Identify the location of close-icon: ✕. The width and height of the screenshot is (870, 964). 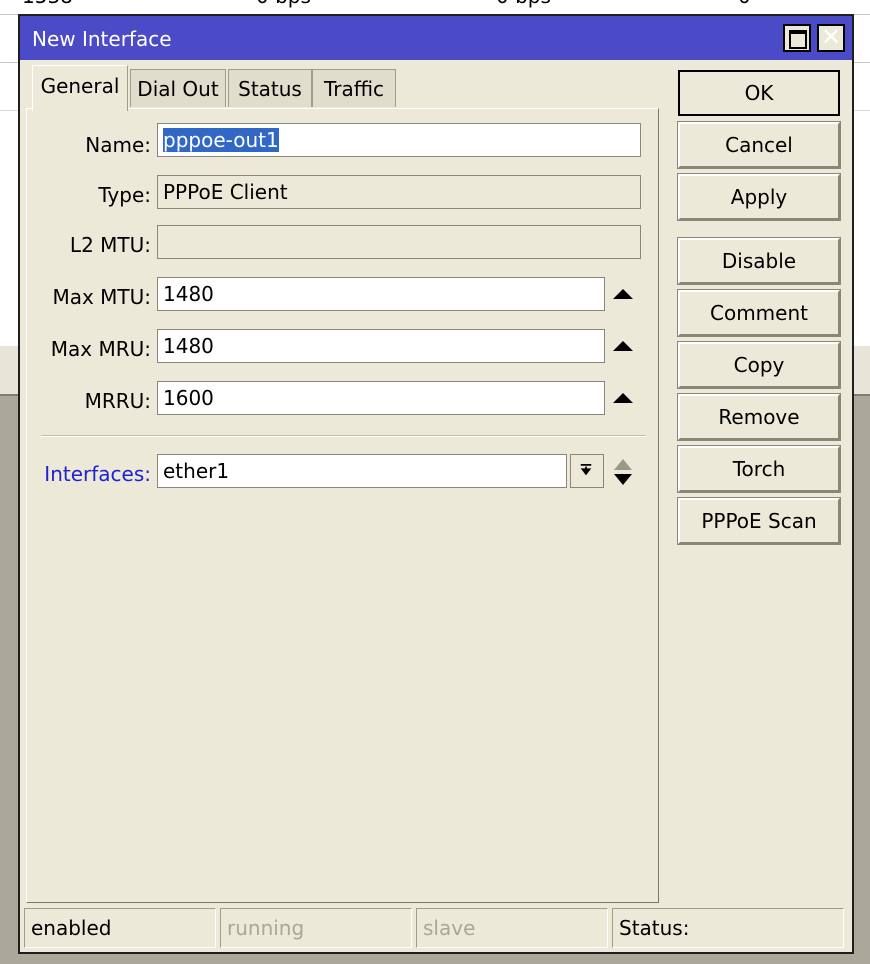
(831, 37).